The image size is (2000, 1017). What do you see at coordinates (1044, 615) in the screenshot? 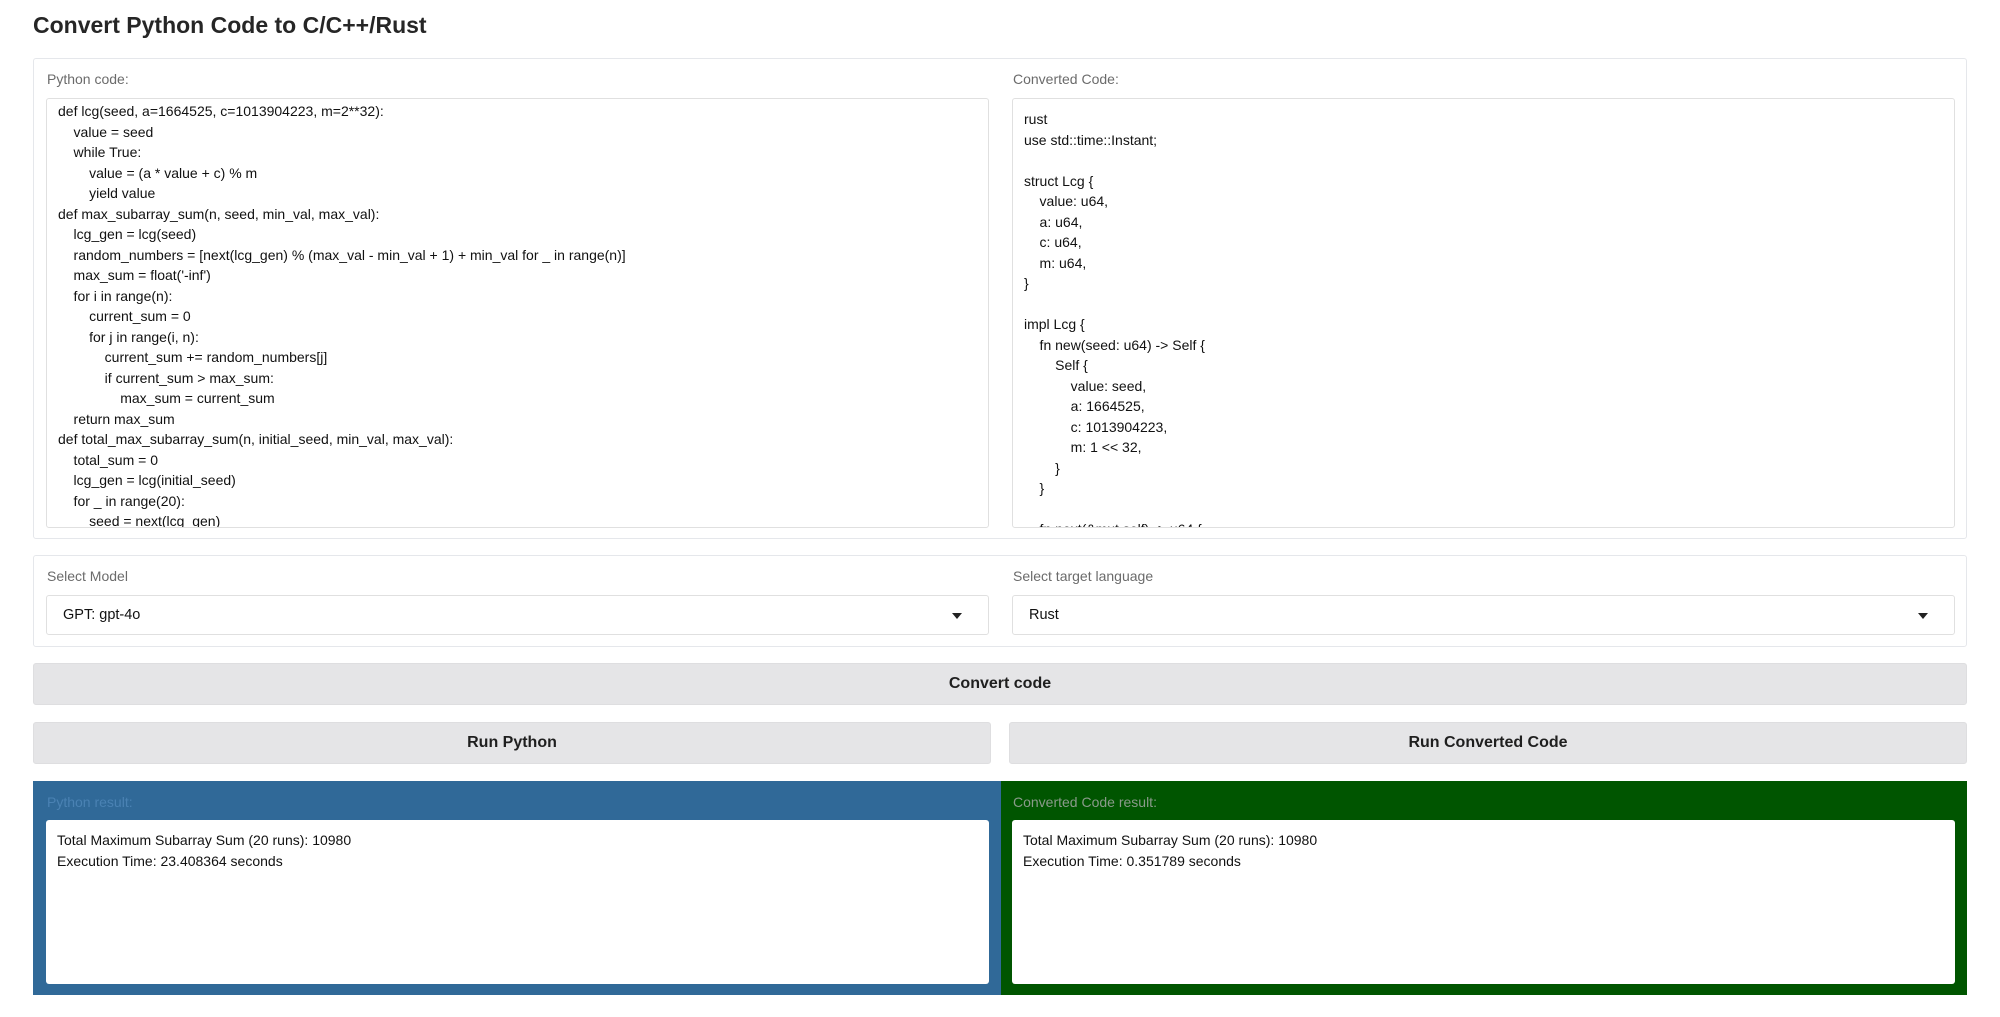
I see `language-select-value: Rust` at bounding box center [1044, 615].